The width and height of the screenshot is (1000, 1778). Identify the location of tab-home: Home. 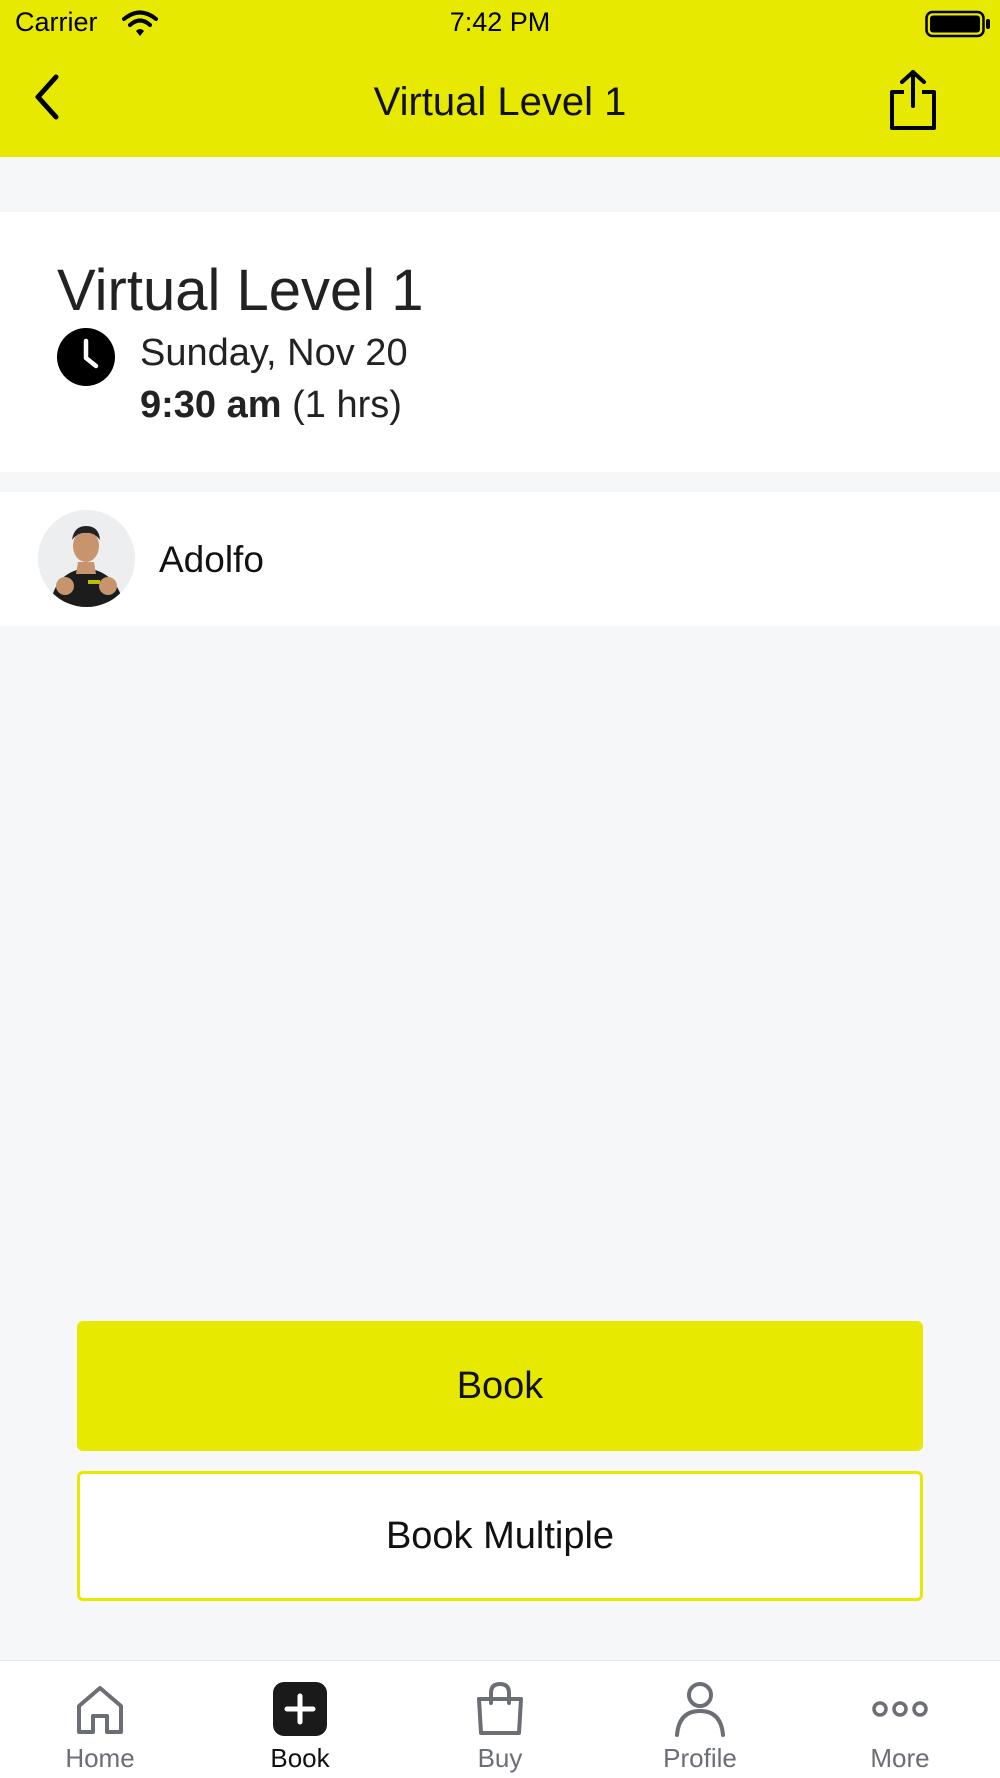
(100, 1719).